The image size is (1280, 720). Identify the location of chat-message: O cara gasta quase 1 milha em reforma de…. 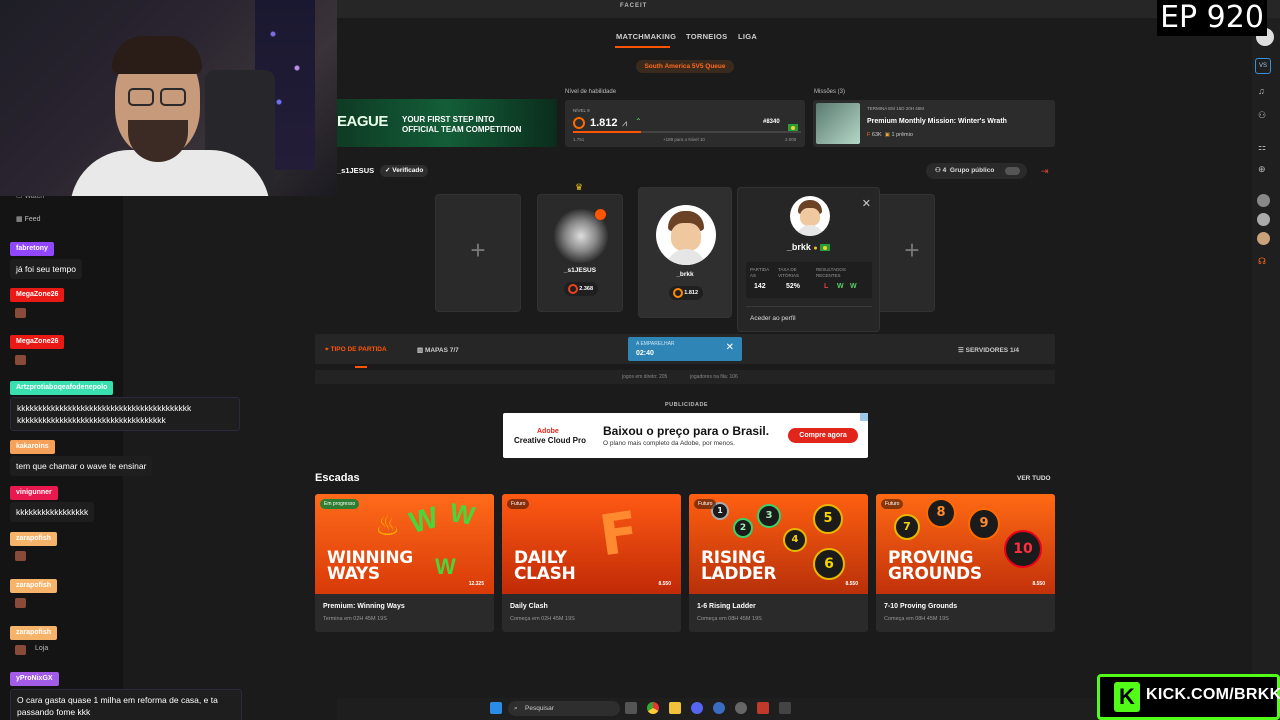
(126, 704).